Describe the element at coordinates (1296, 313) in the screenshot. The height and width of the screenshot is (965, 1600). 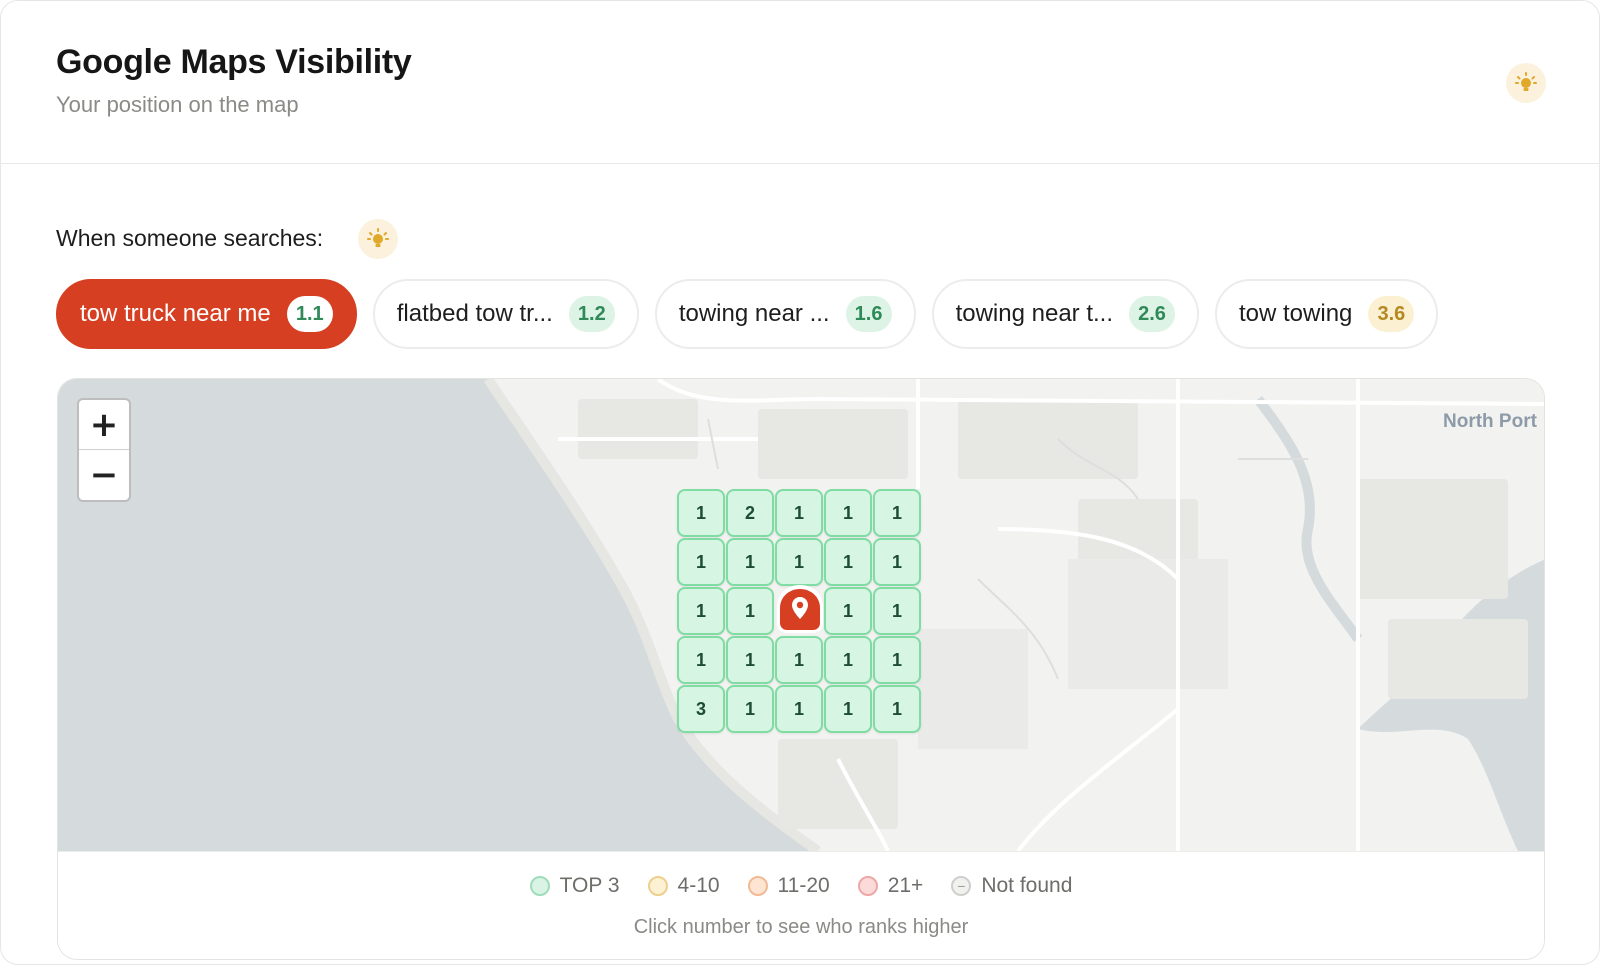
I see `keyword-chip-label: tow towing` at that location.